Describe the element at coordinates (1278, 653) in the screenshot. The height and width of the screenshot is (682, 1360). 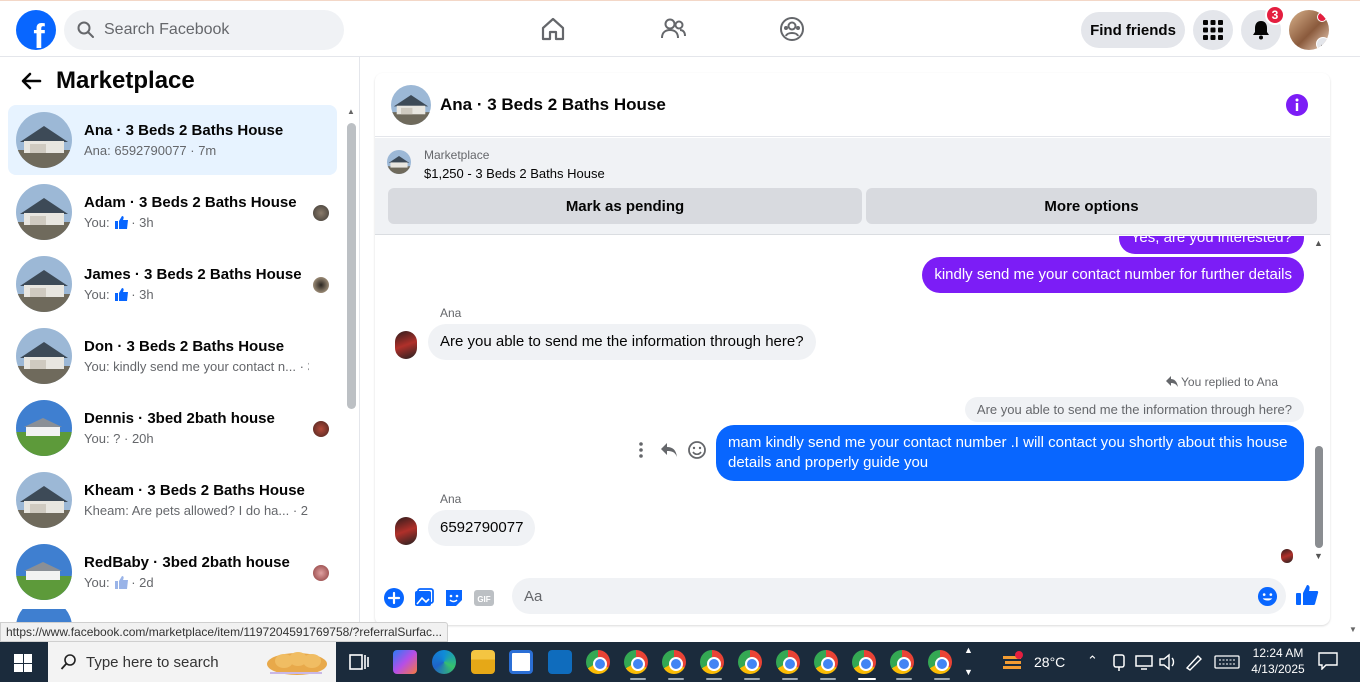
I see `clock-time: 12:24 AM` at that location.